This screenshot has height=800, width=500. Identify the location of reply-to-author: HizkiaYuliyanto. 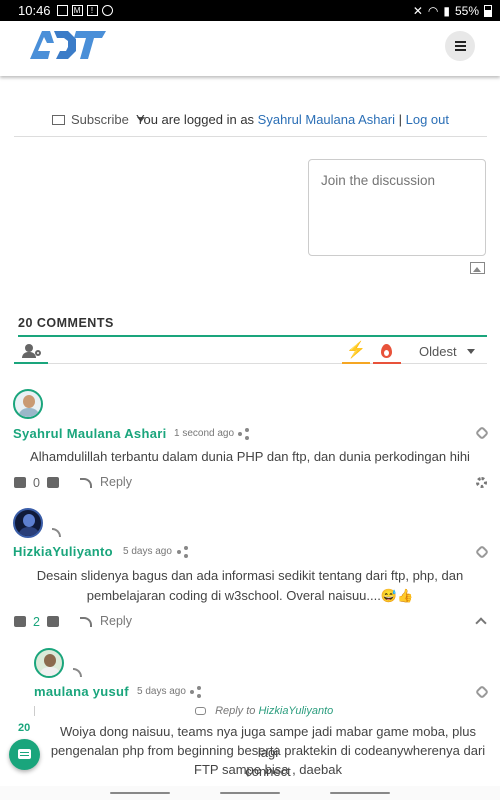
(295, 711).